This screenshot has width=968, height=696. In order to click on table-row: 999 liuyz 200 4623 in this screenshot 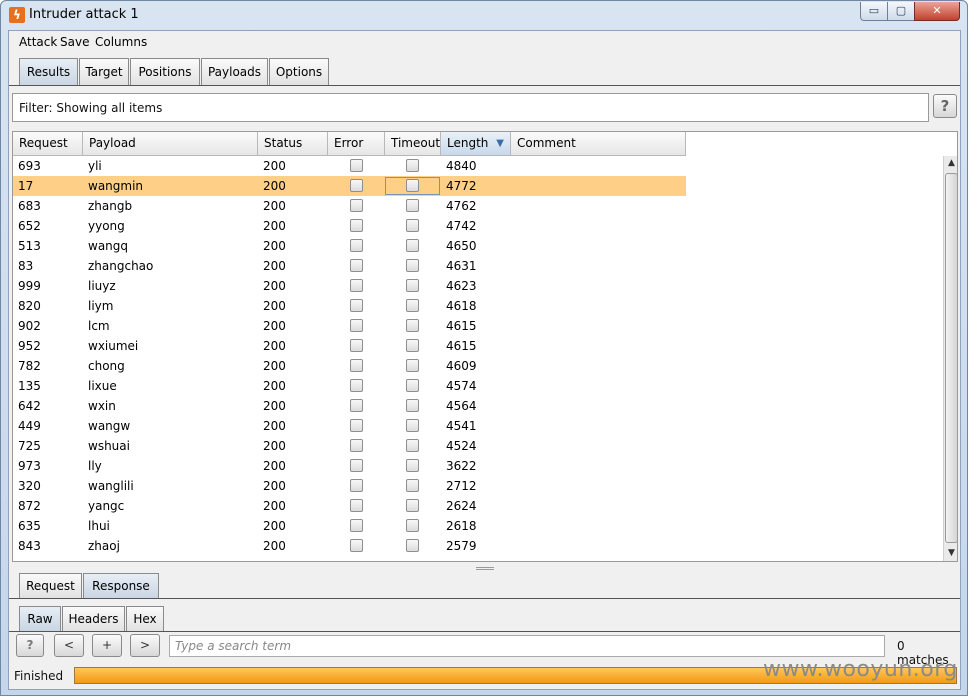, I will do `click(349, 286)`.